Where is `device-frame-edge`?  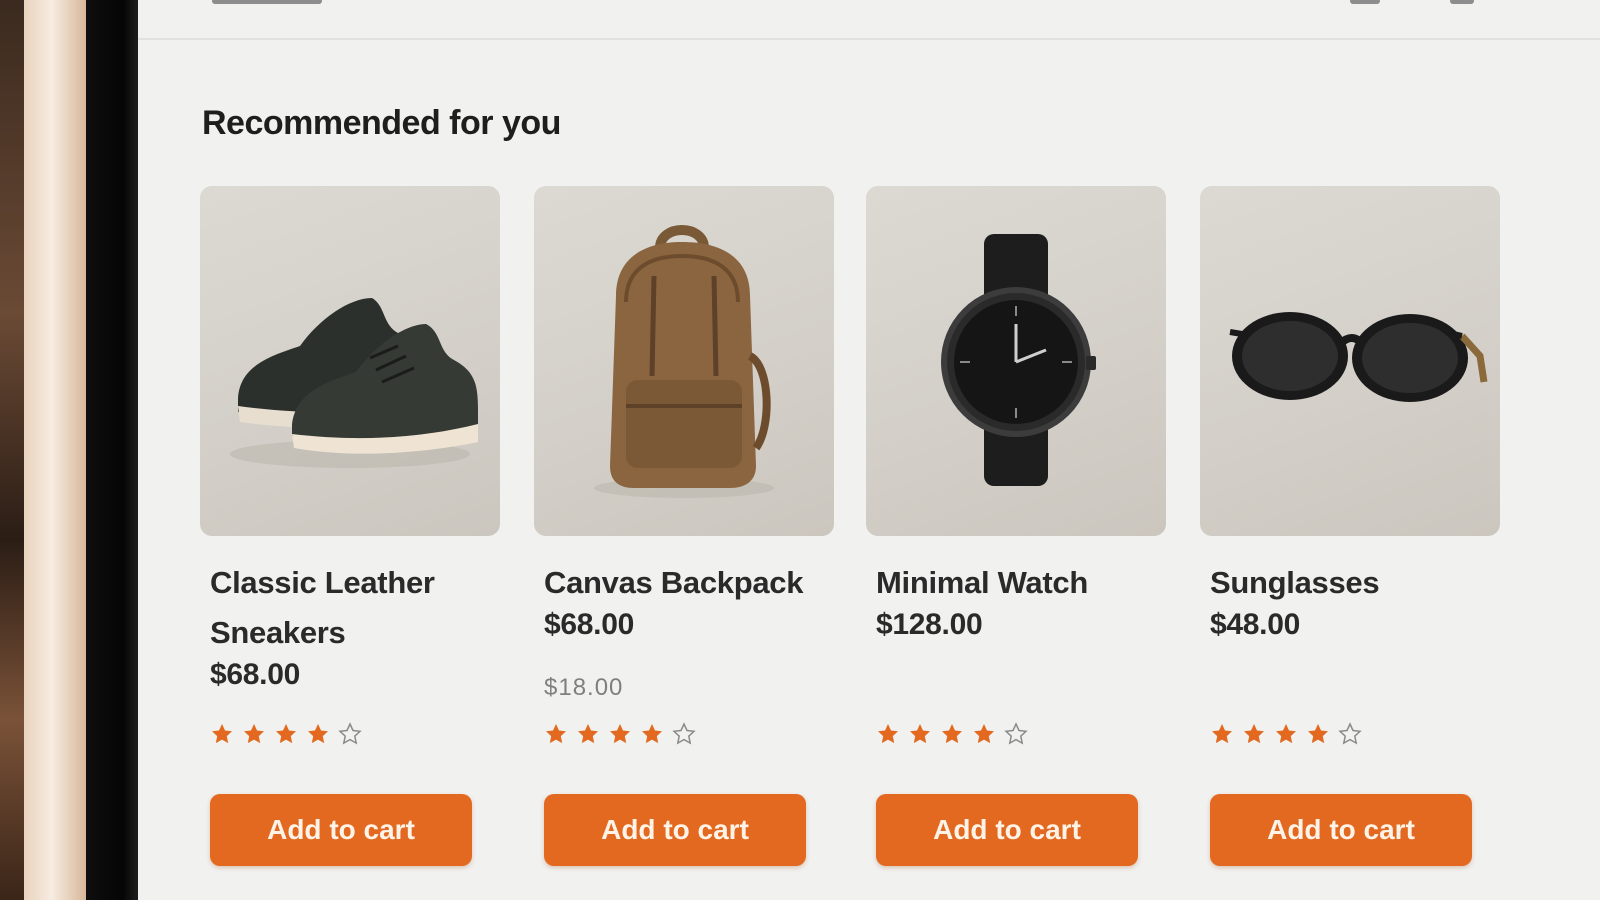
device-frame-edge is located at coordinates (55, 450).